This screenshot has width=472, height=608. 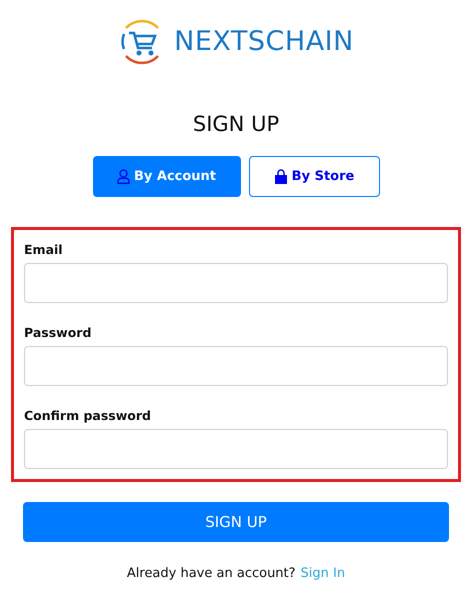 I want to click on footer-text: Already have an account?, so click(x=211, y=573).